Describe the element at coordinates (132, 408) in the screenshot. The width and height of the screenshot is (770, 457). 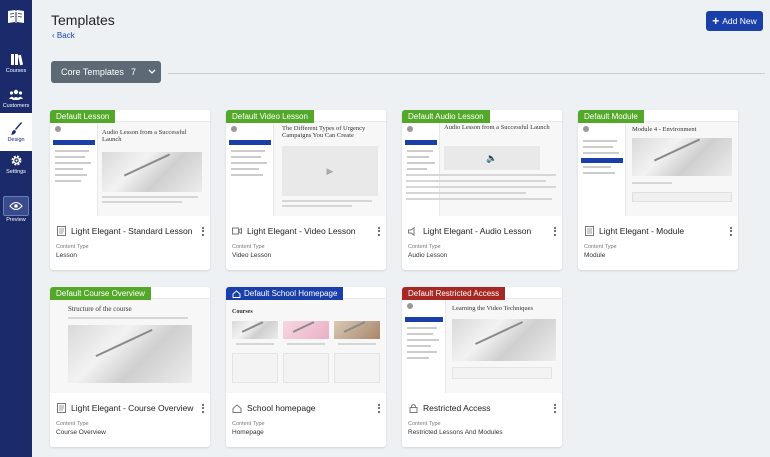
I see `card-name: Light Elegant - Course Overview` at that location.